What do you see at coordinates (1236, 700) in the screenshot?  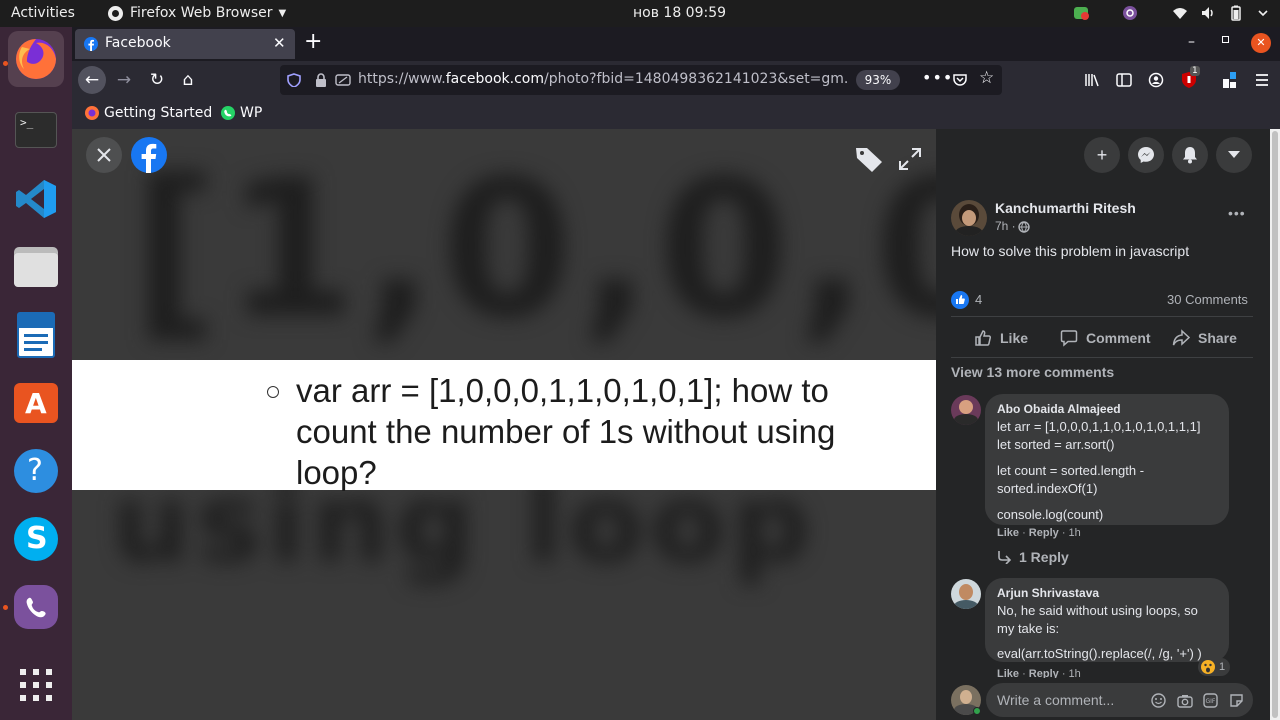 I see `sticker-icon` at bounding box center [1236, 700].